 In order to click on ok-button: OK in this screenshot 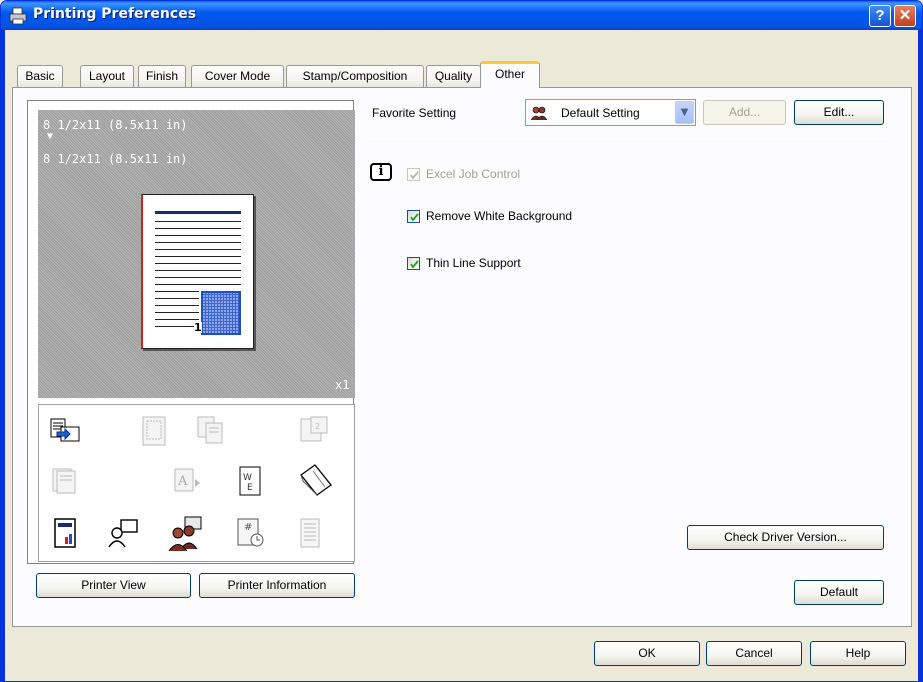, I will do `click(647, 653)`.